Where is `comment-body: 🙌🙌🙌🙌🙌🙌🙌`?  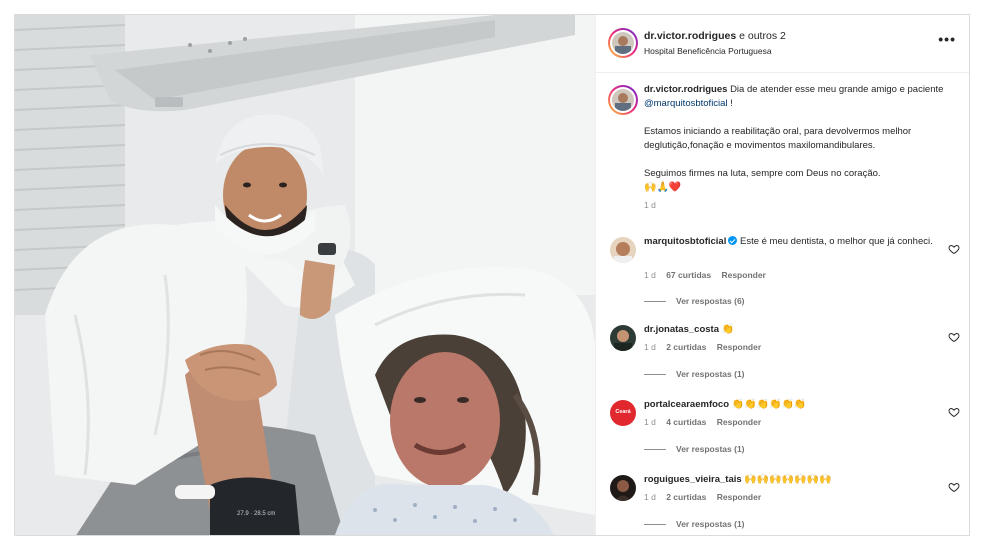
comment-body: 🙌🙌🙌🙌🙌🙌🙌 is located at coordinates (788, 479).